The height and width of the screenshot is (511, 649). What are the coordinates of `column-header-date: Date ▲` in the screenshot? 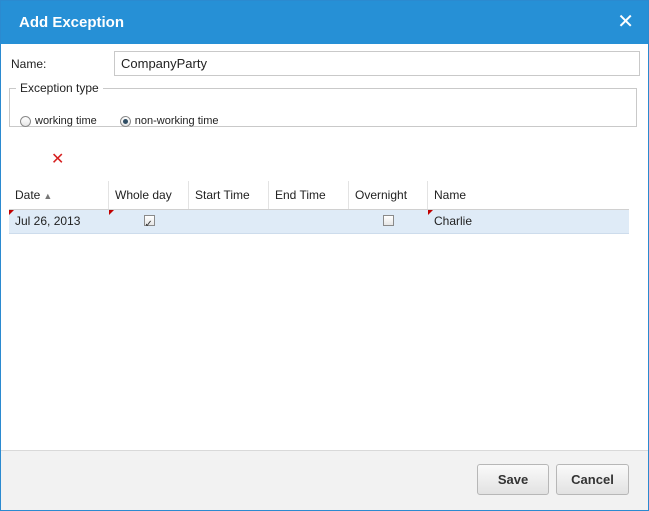 It's located at (59, 195).